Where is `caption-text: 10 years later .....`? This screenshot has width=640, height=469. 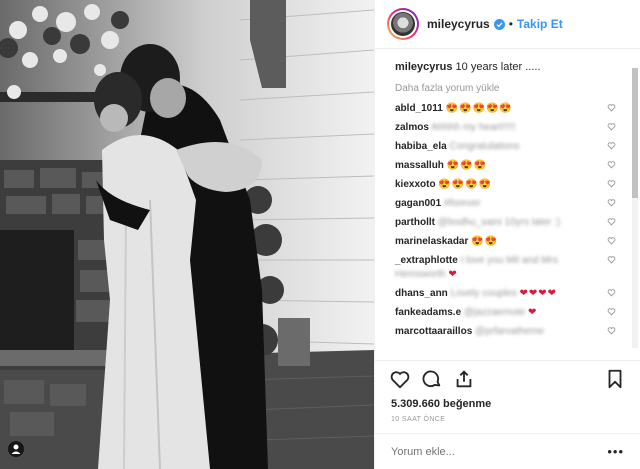 caption-text: 10 years later ..... is located at coordinates (498, 67).